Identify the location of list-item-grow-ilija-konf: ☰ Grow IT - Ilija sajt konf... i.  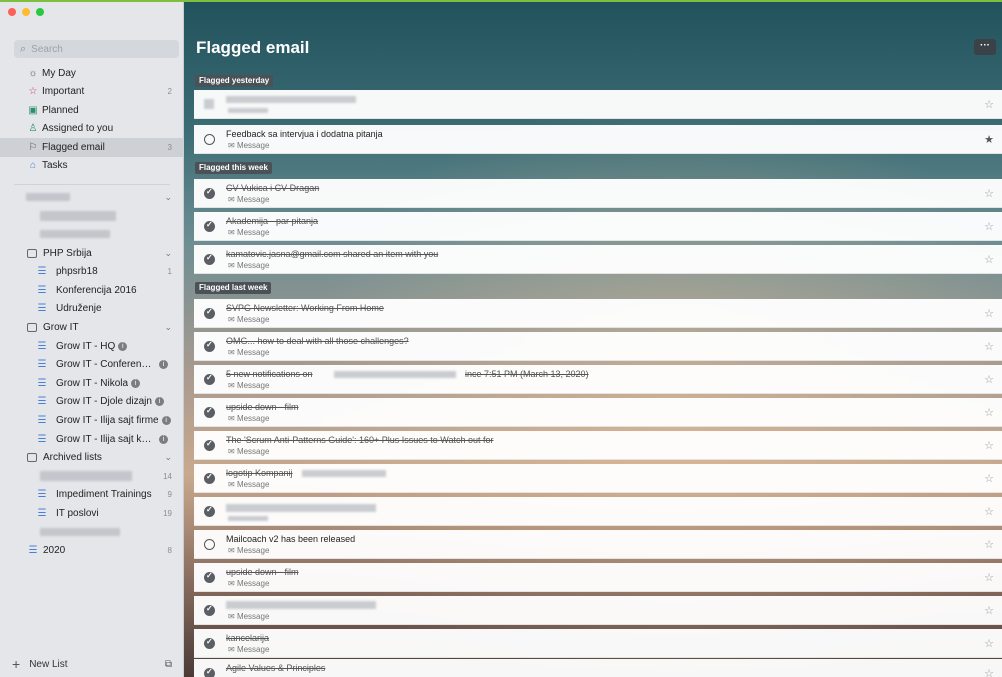
(92, 439).